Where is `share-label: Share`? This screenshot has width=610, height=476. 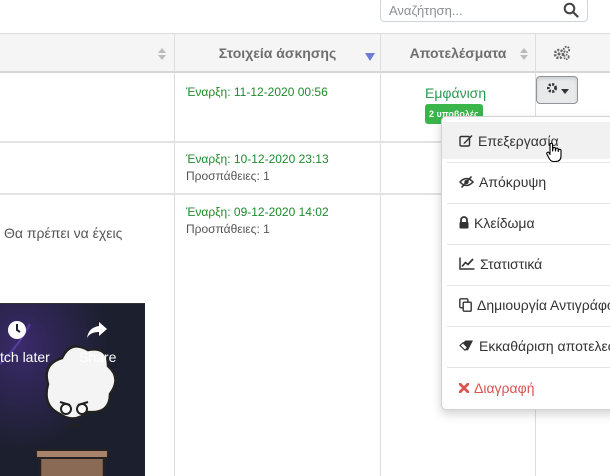 share-label: Share is located at coordinates (97, 357).